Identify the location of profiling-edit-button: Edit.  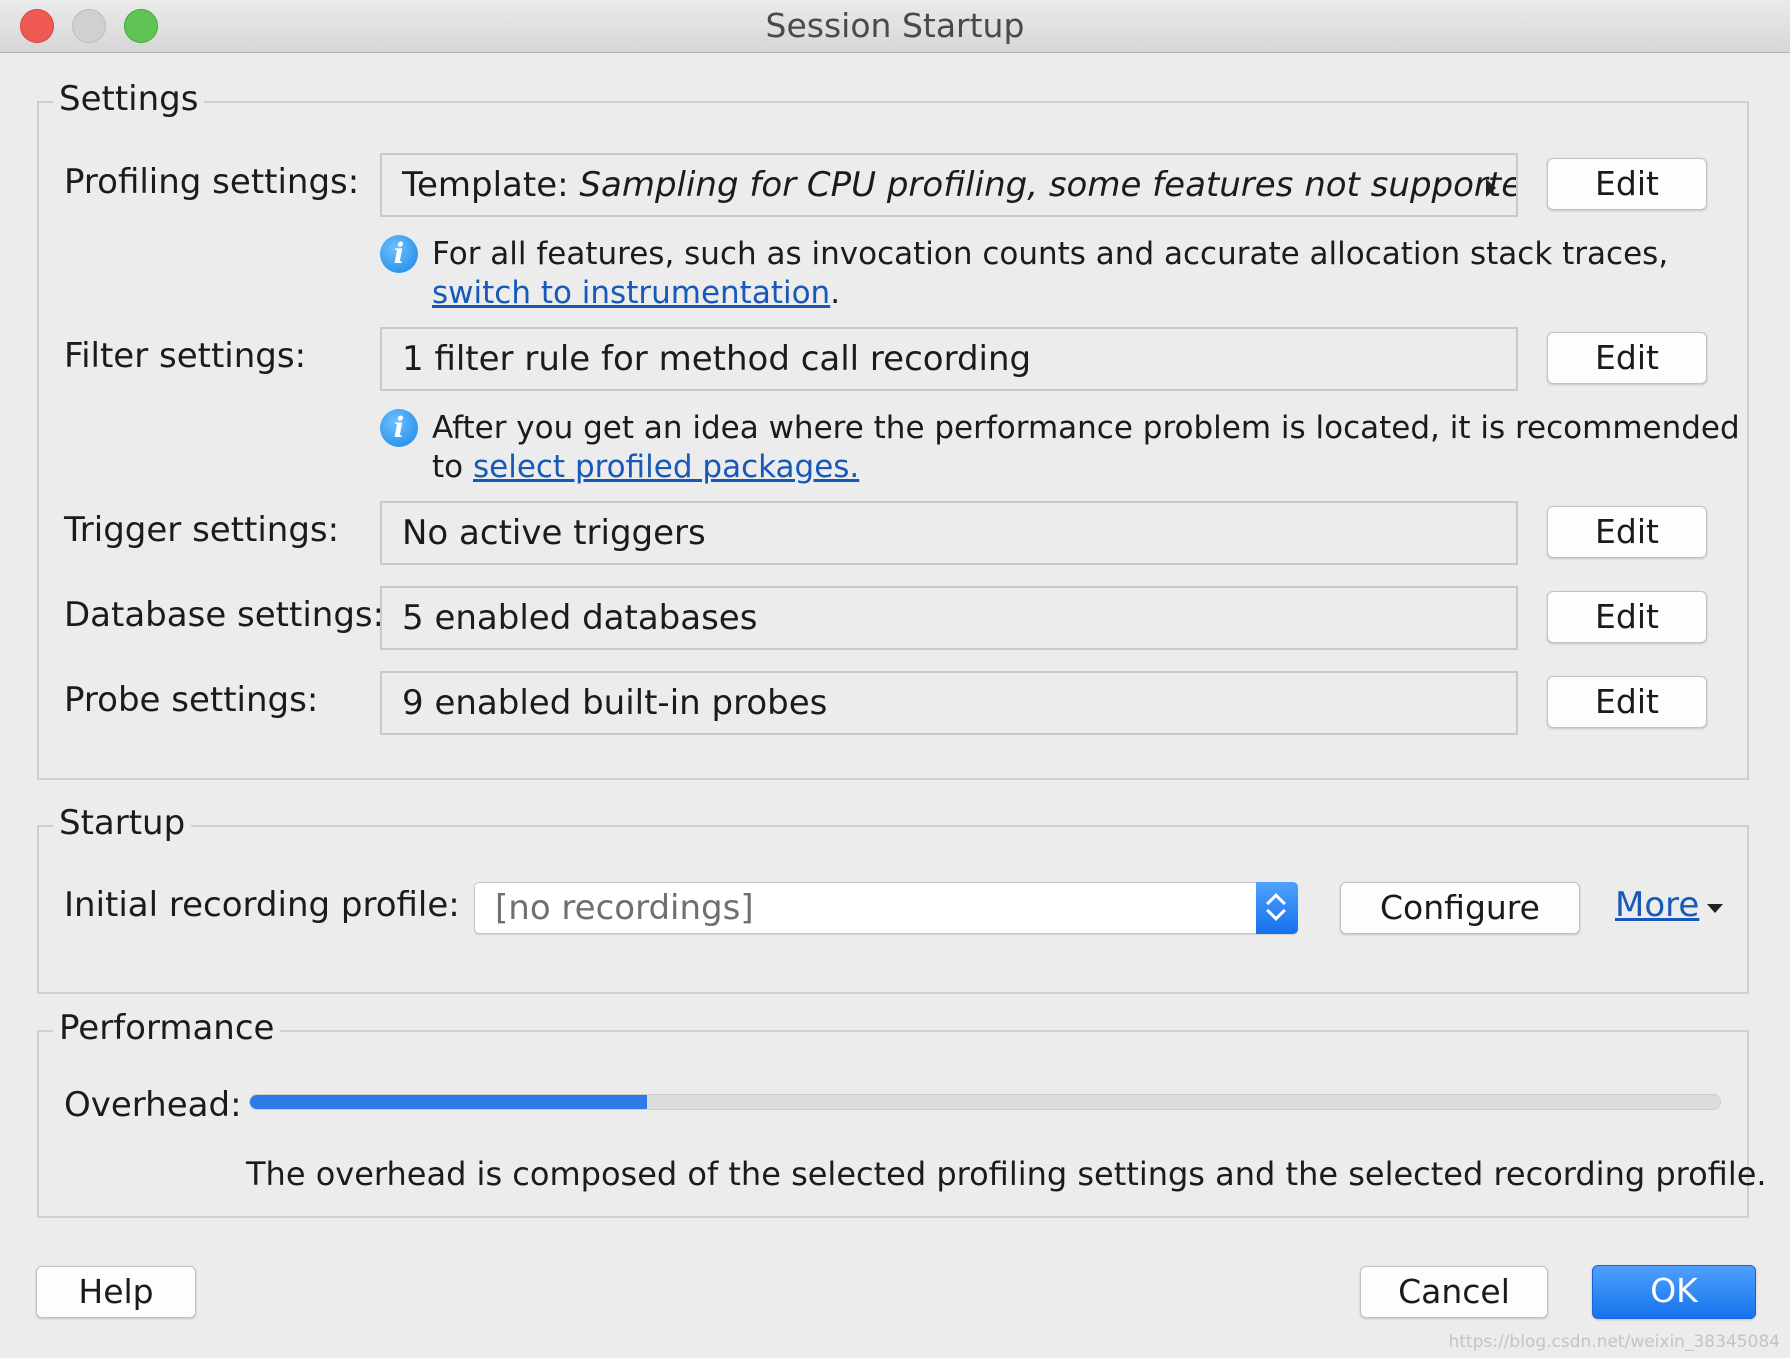
(1627, 184).